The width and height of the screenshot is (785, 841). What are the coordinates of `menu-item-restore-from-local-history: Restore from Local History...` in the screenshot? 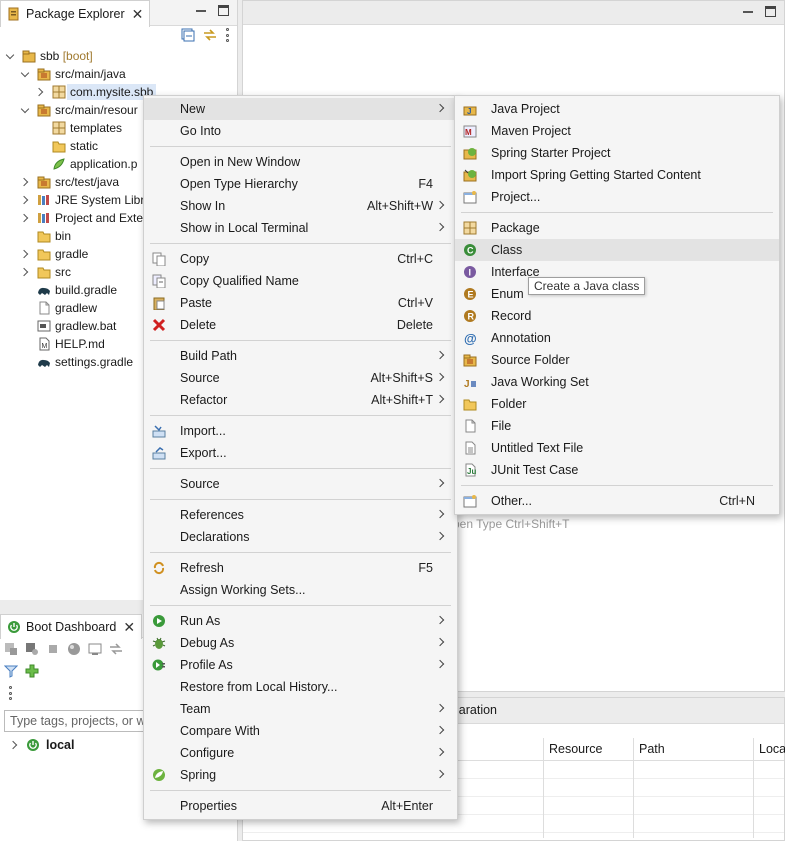 It's located at (300, 687).